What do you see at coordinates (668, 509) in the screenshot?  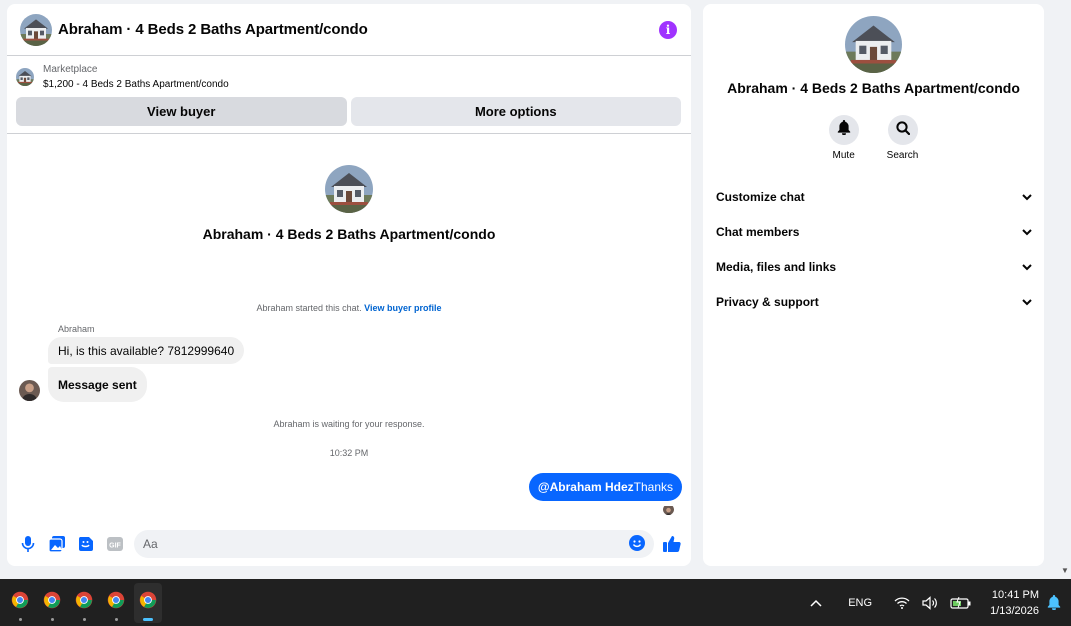 I see `seen-avatar` at bounding box center [668, 509].